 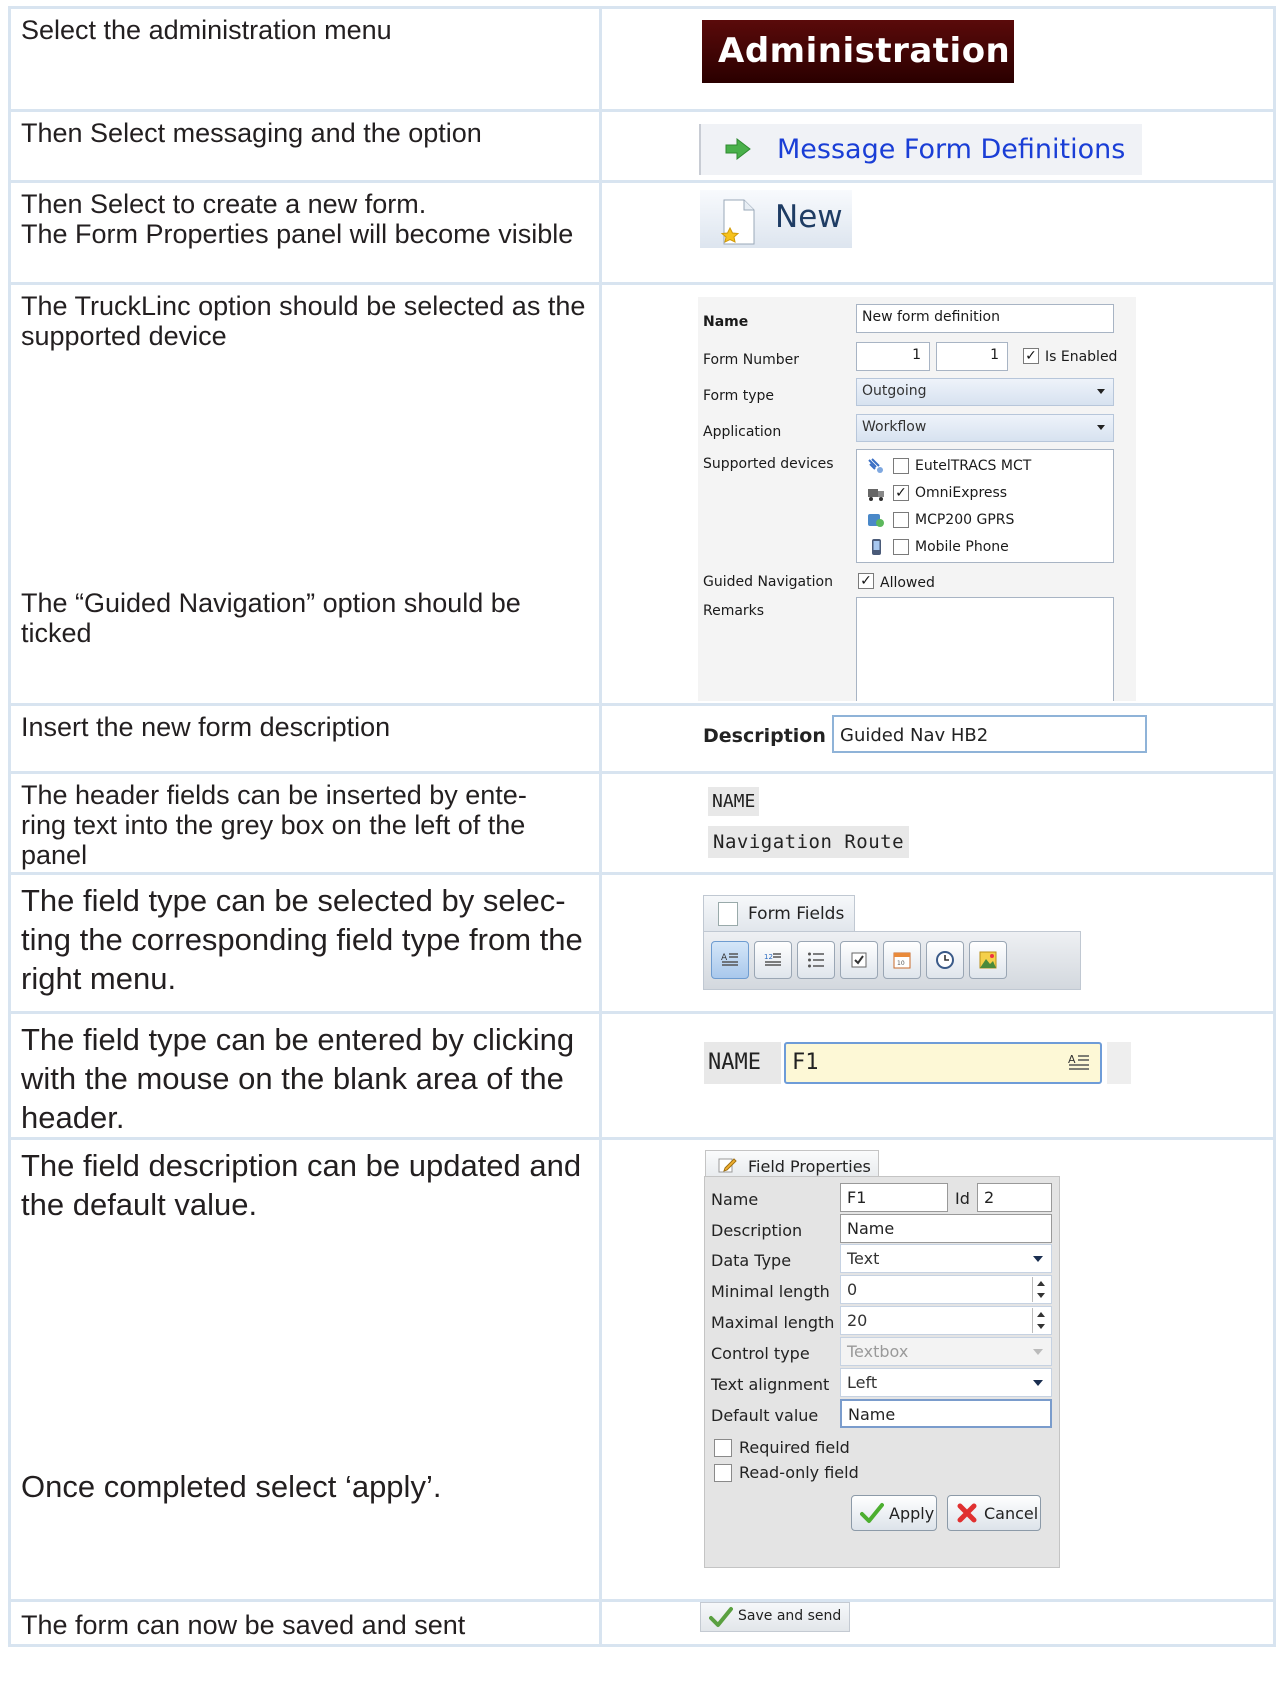 I want to click on numeric-field-button: 12, so click(x=773, y=960).